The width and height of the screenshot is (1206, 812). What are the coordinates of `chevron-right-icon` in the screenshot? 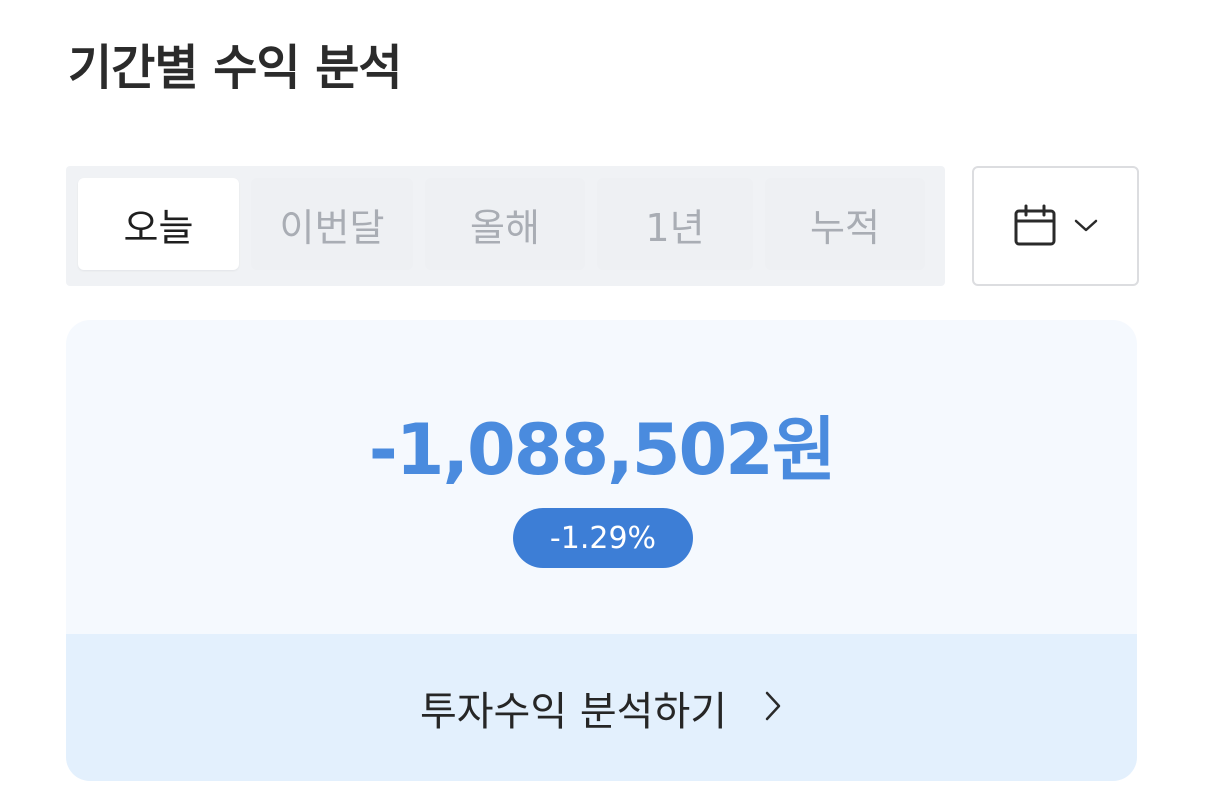 It's located at (773, 708).